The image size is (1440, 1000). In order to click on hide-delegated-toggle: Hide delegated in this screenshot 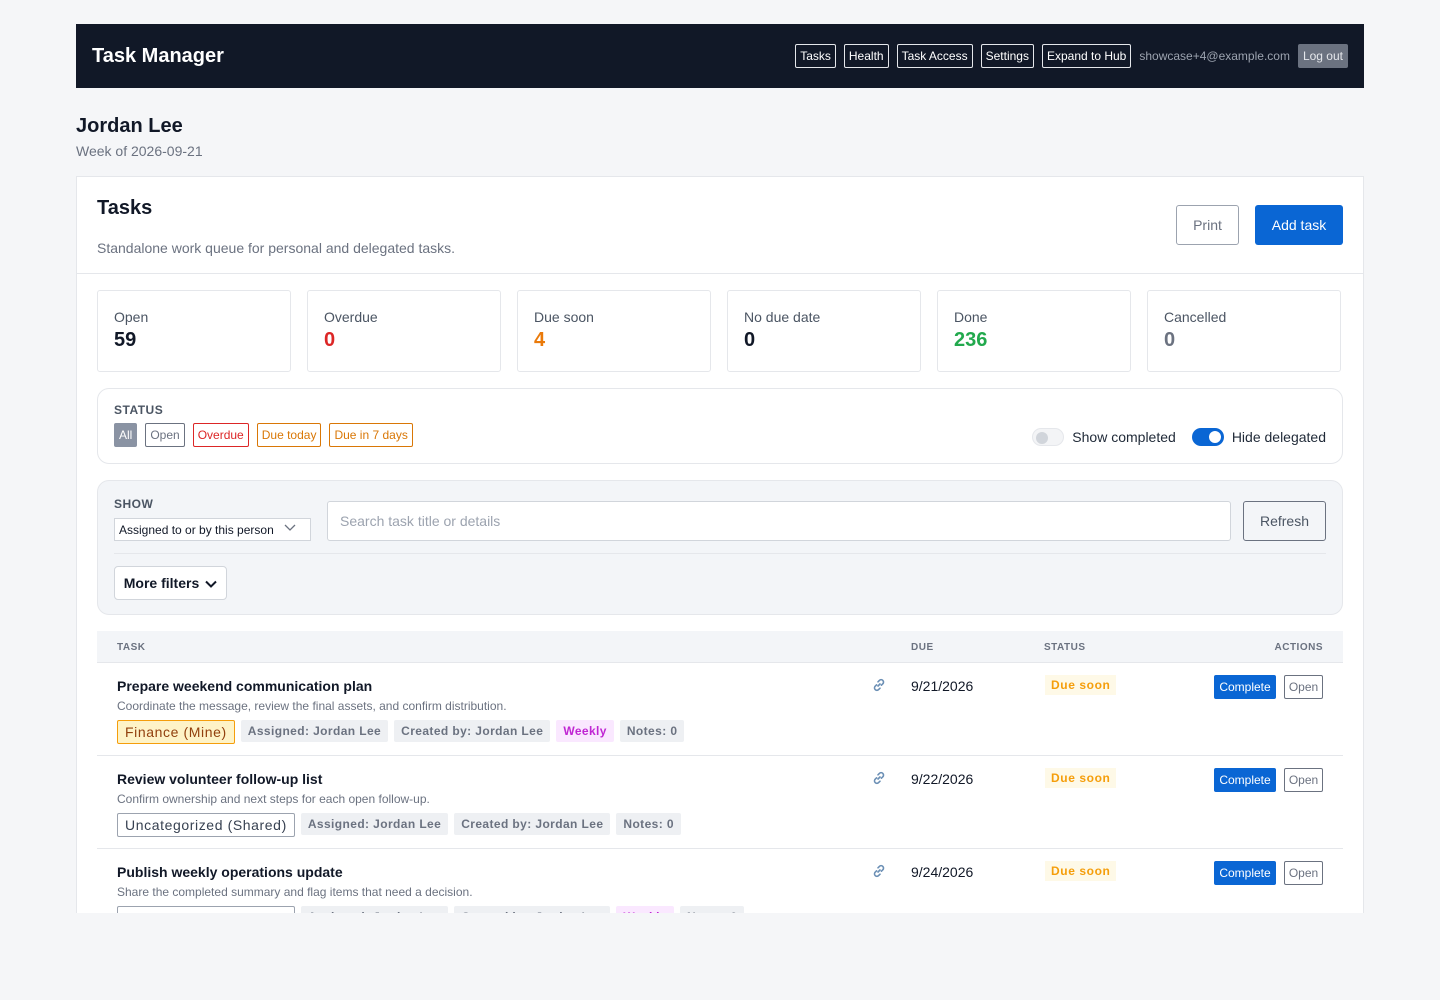, I will do `click(1258, 437)`.